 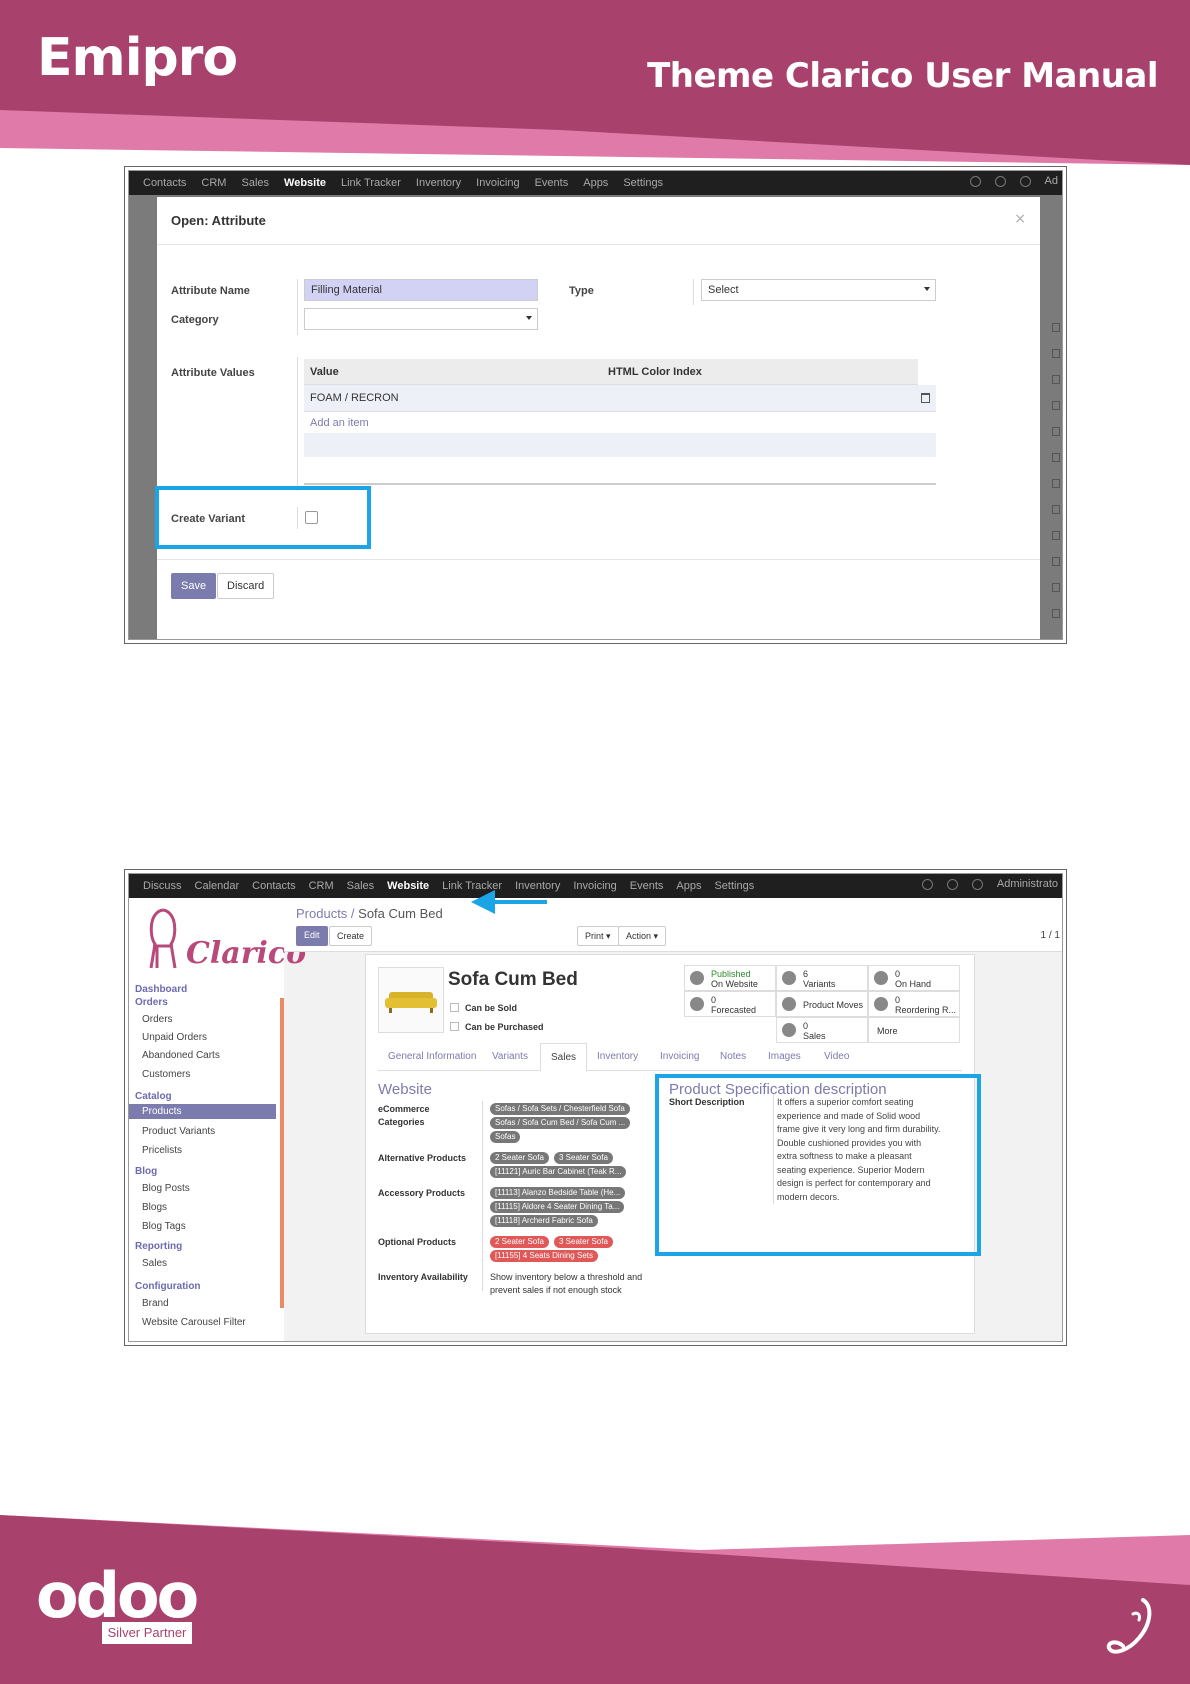 I want to click on sales-button: 0 Sales, so click(x=822, y=1030).